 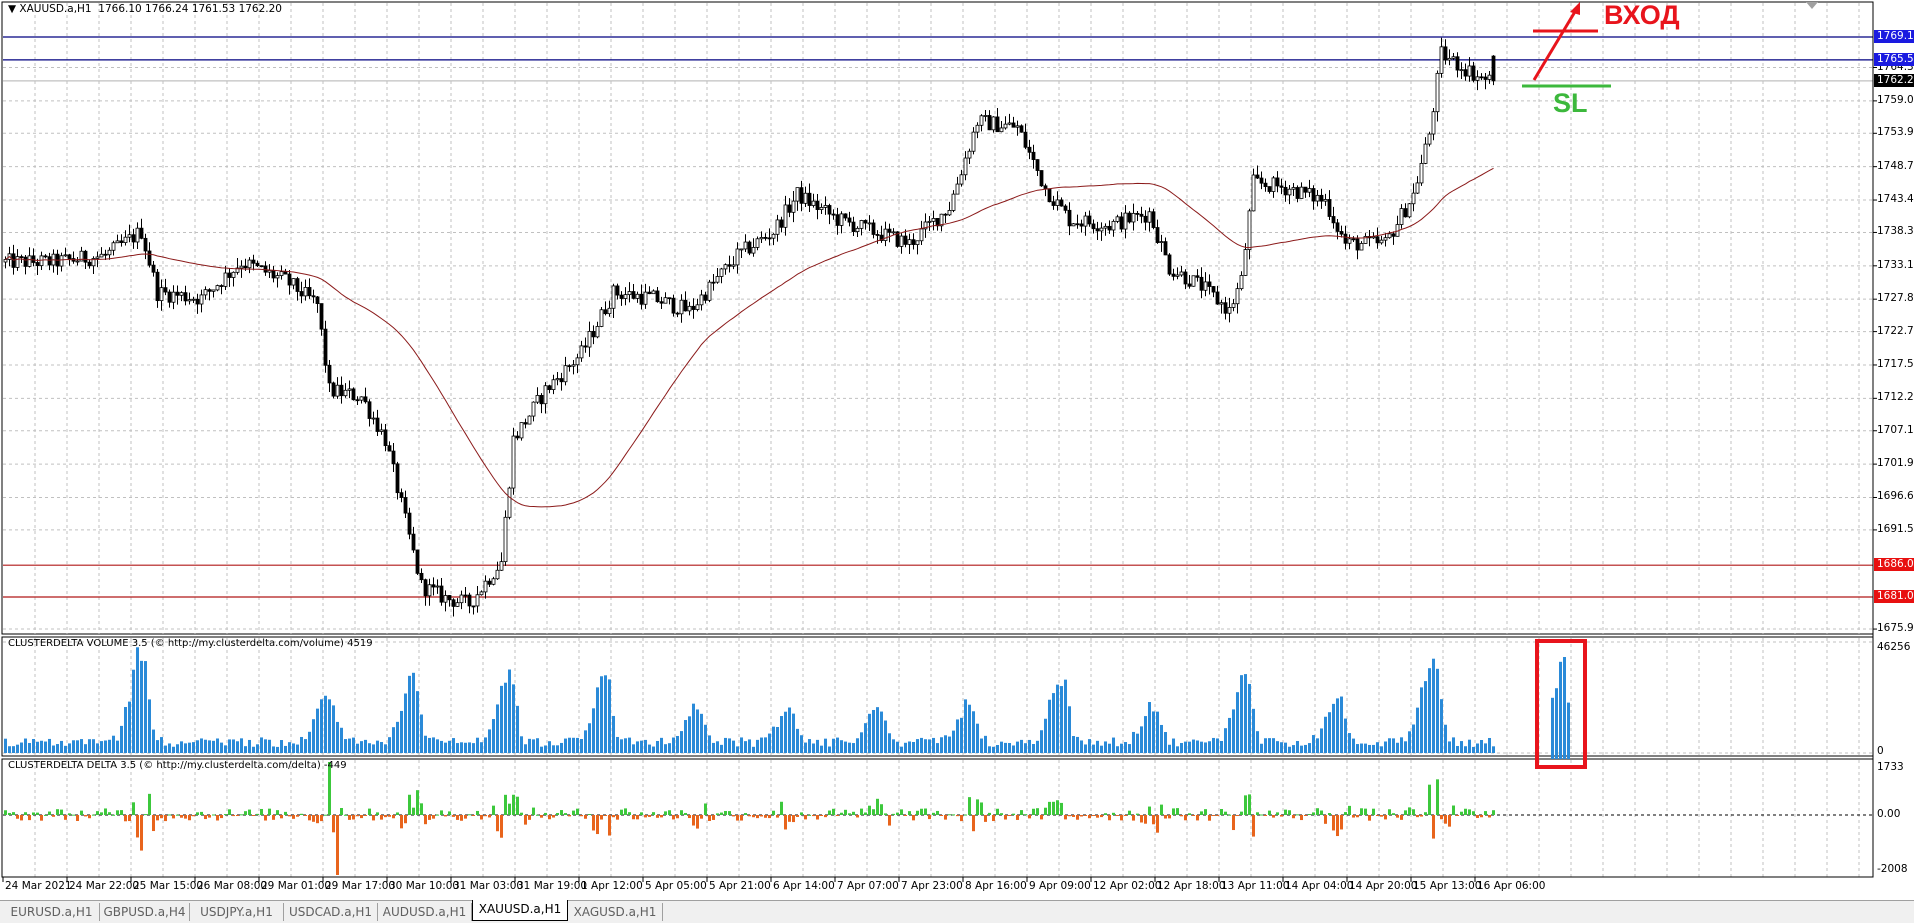 I want to click on price-level-tag: 1686.00, so click(x=1894, y=565).